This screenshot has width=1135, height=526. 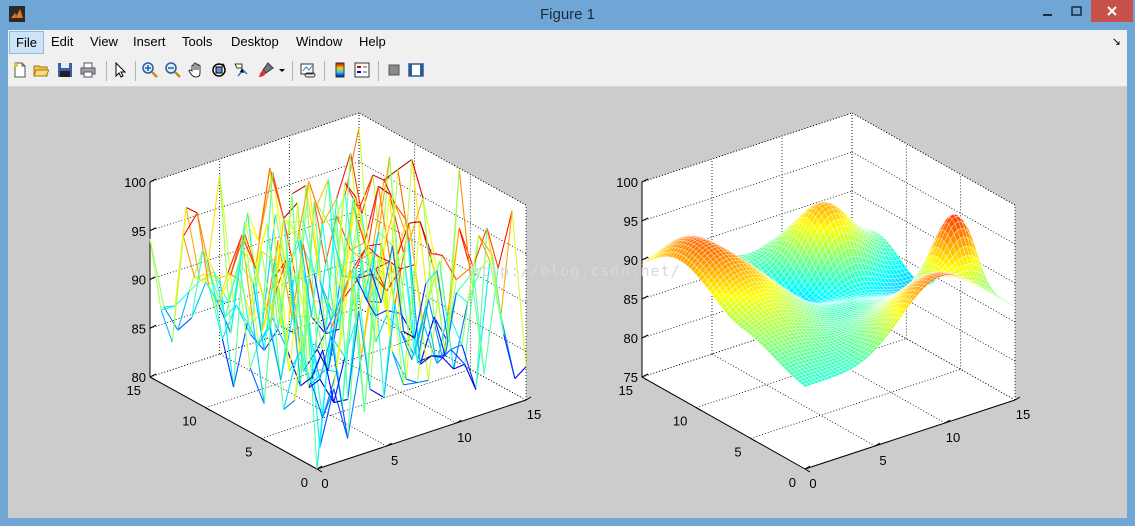 What do you see at coordinates (308, 70) in the screenshot?
I see `link-plot-icon` at bounding box center [308, 70].